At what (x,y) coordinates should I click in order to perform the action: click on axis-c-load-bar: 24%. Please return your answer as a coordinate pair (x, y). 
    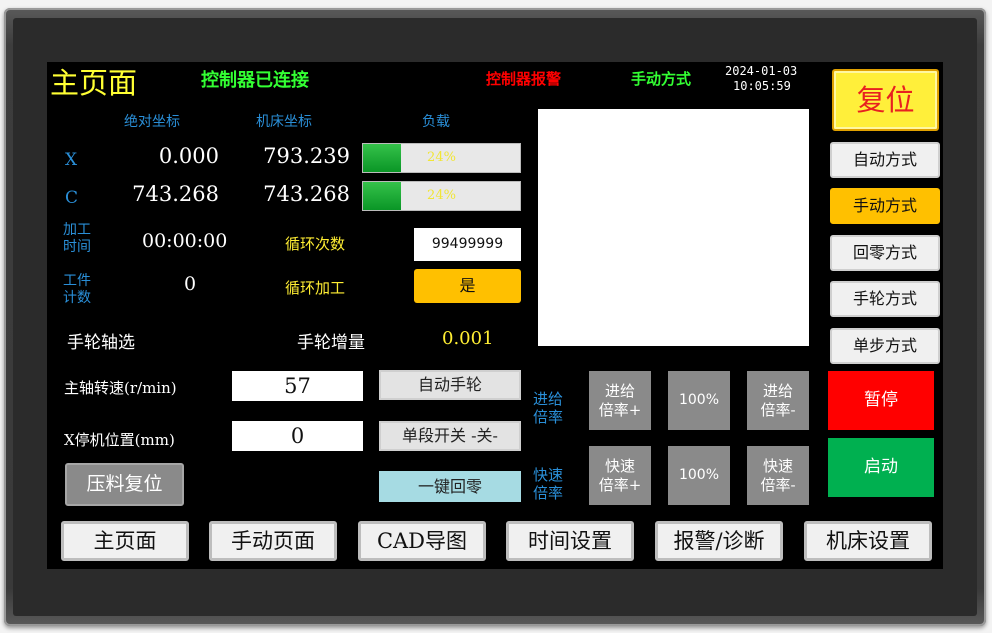
    Looking at the image, I should click on (441, 196).